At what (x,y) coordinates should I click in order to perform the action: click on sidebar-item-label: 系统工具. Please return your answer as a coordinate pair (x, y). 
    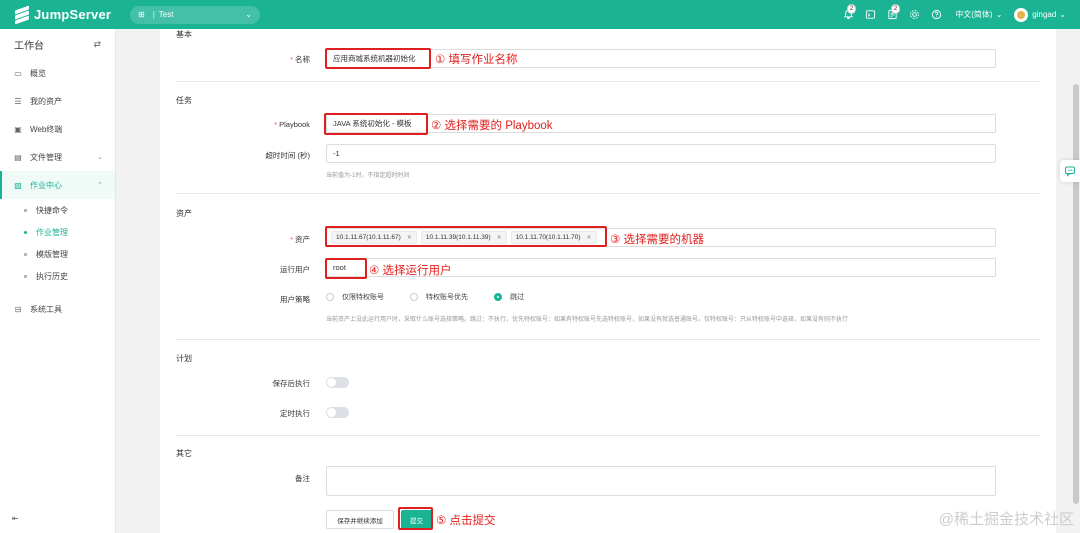
    Looking at the image, I should click on (46, 309).